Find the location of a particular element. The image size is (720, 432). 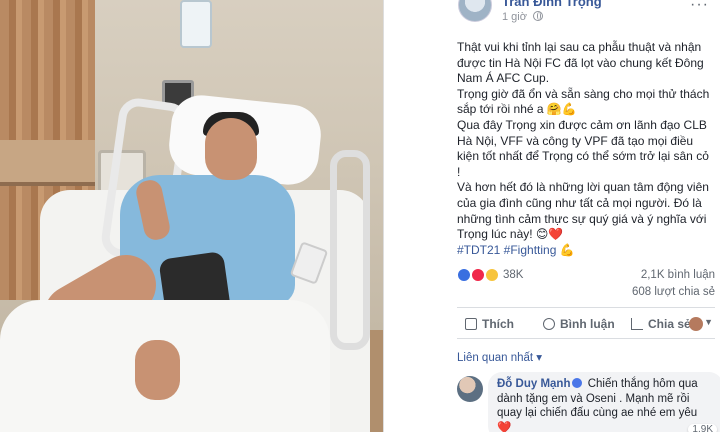

commenter-name: Đỗ Duy Mạnh is located at coordinates (533, 384).